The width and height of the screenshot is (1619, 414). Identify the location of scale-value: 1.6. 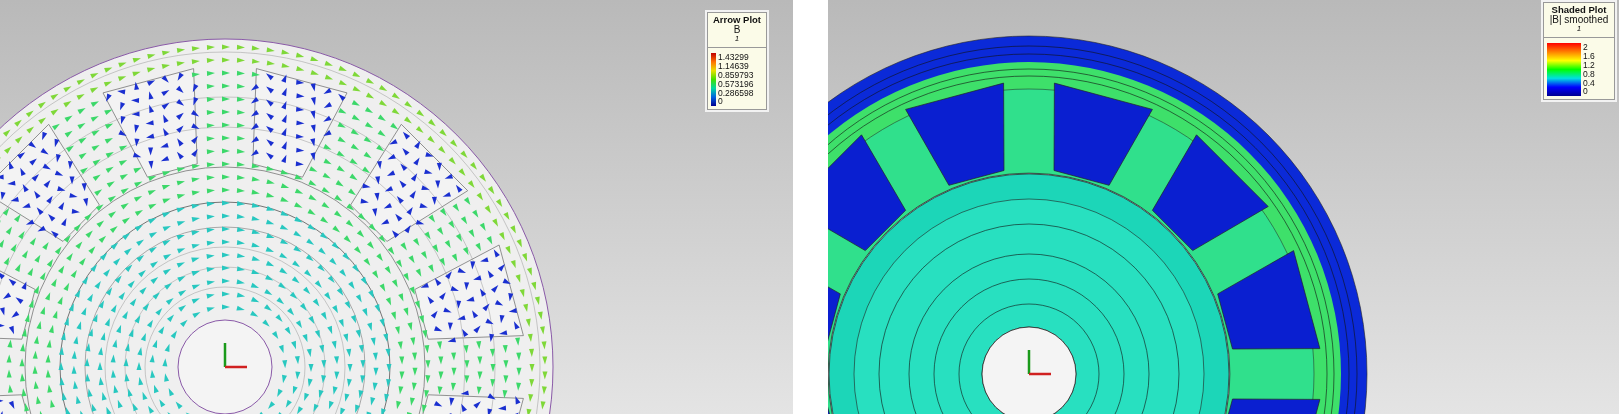
(1589, 56).